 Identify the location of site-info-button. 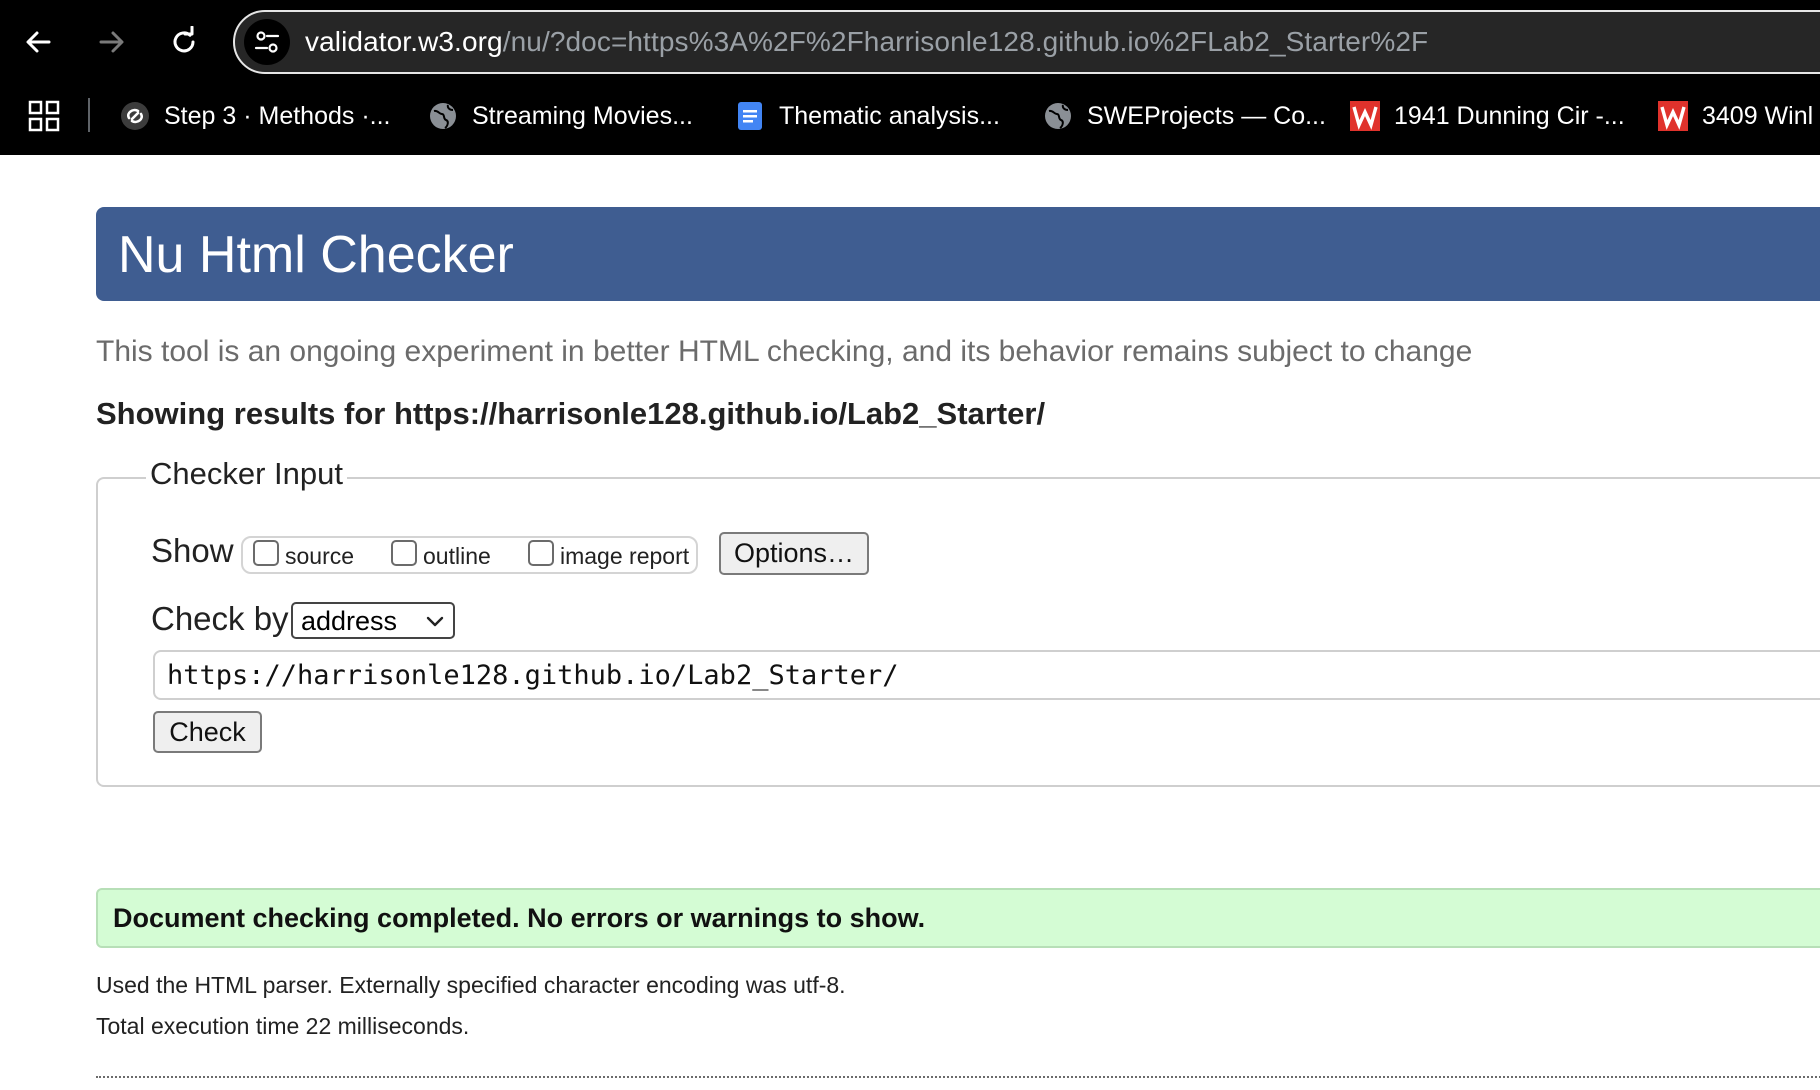
(267, 42).